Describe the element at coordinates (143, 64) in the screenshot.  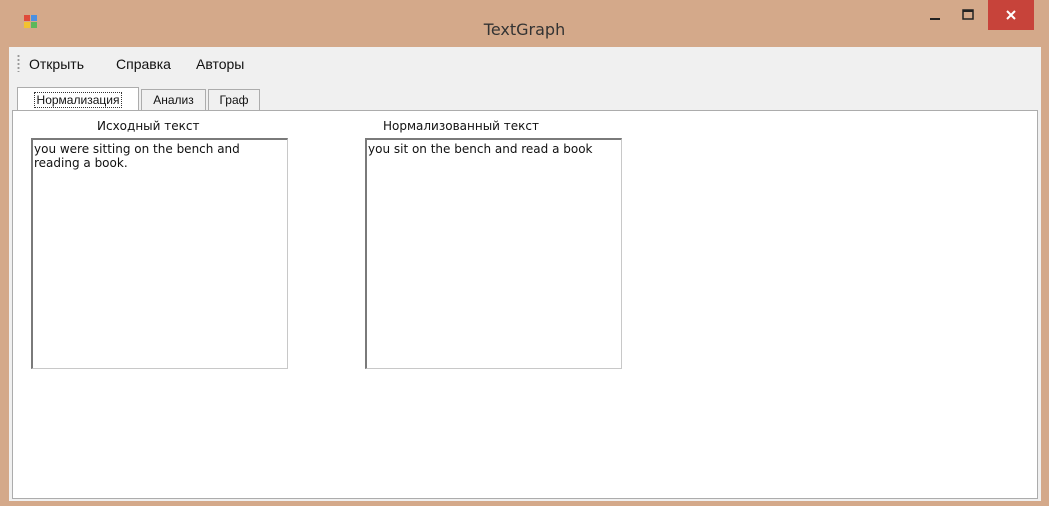
I see `menu-help: Справка` at that location.